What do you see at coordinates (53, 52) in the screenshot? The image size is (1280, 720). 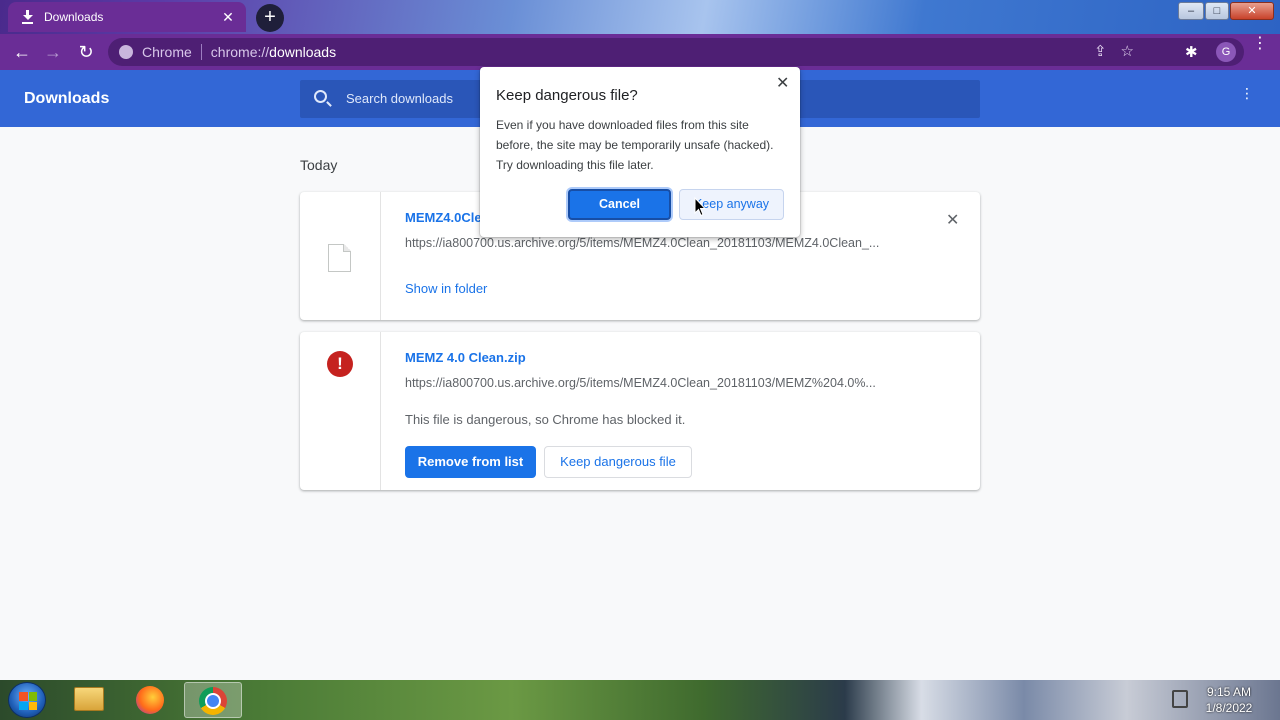 I see `forward-icon: →` at bounding box center [53, 52].